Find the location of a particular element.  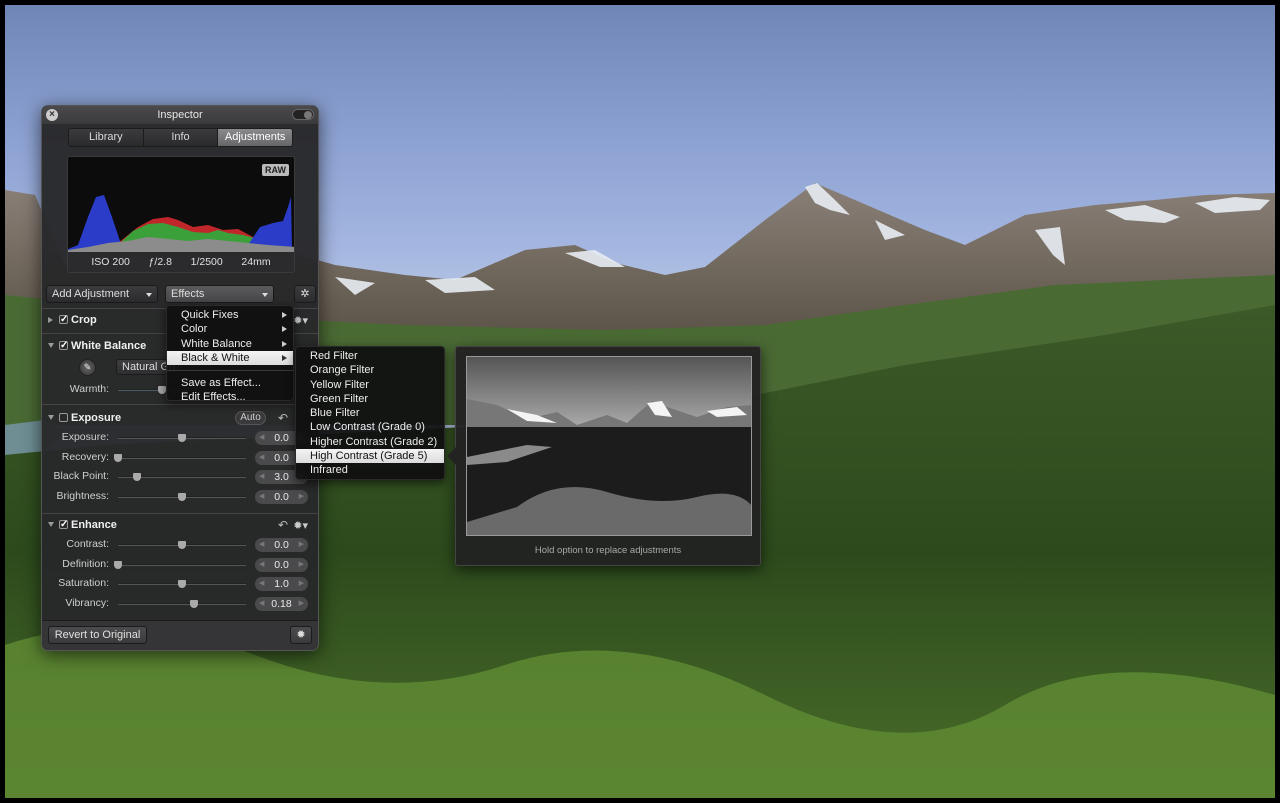

divider is located at coordinates (180, 513).